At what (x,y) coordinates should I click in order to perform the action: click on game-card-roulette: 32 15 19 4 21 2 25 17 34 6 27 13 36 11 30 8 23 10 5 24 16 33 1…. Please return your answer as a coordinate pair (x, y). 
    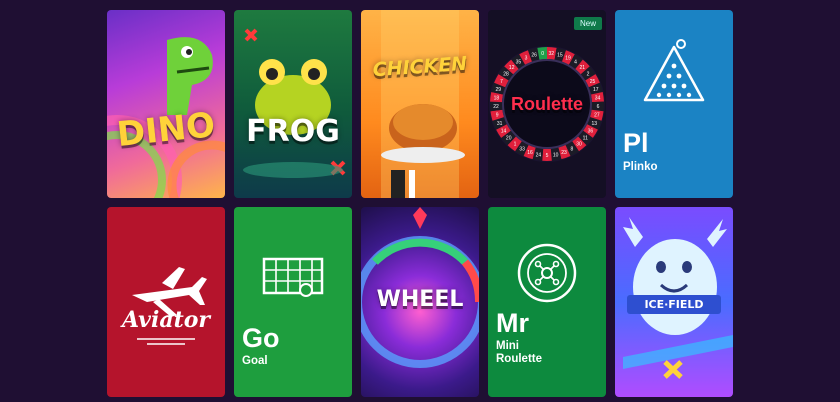
    Looking at the image, I should click on (547, 104).